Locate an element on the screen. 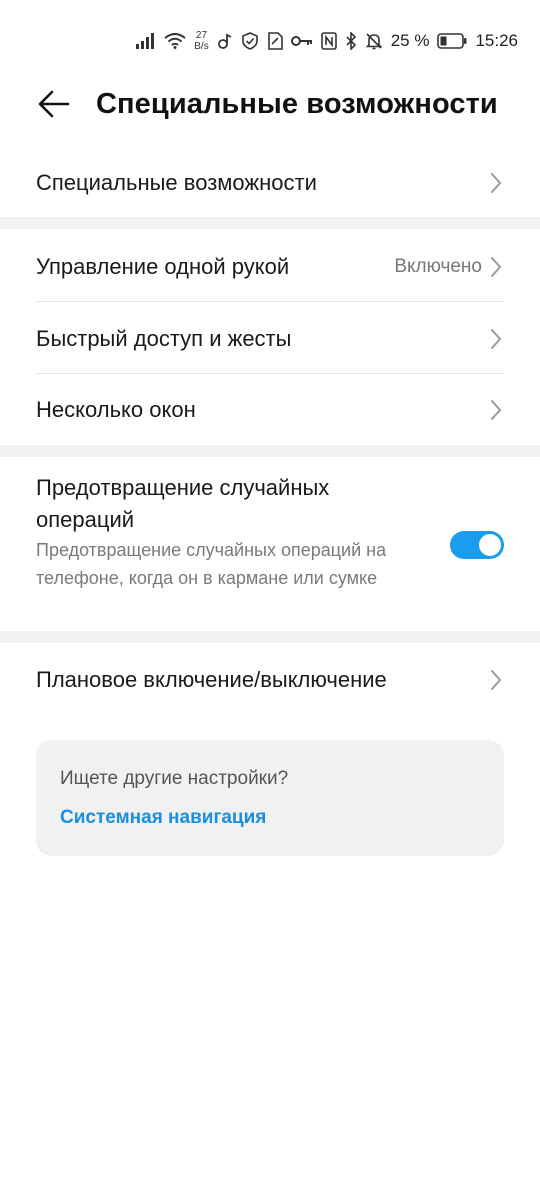 This screenshot has height=1200, width=540. back-button is located at coordinates (54, 106).